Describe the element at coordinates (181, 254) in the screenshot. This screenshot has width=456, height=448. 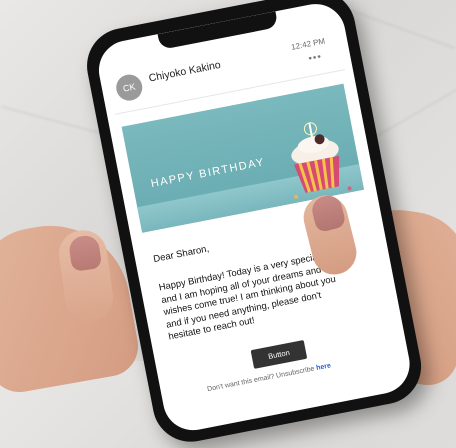
I see `email-greeting: Dear Sharon,` at that location.